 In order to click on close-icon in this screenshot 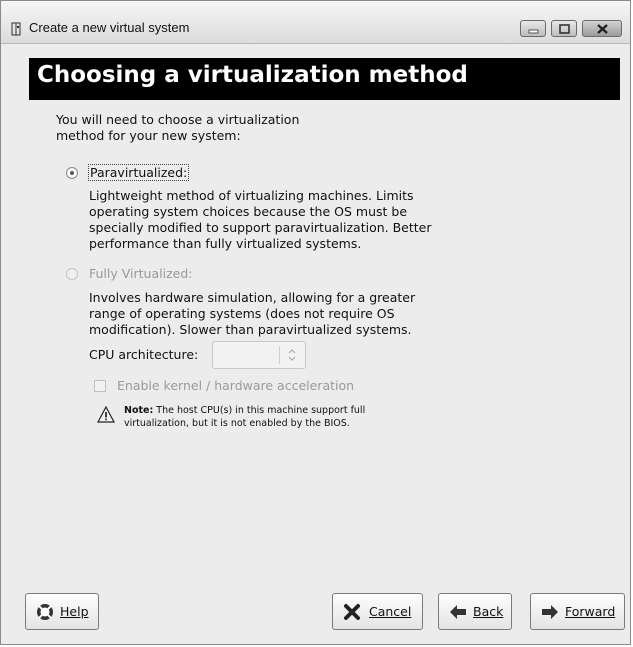, I will do `click(602, 29)`.